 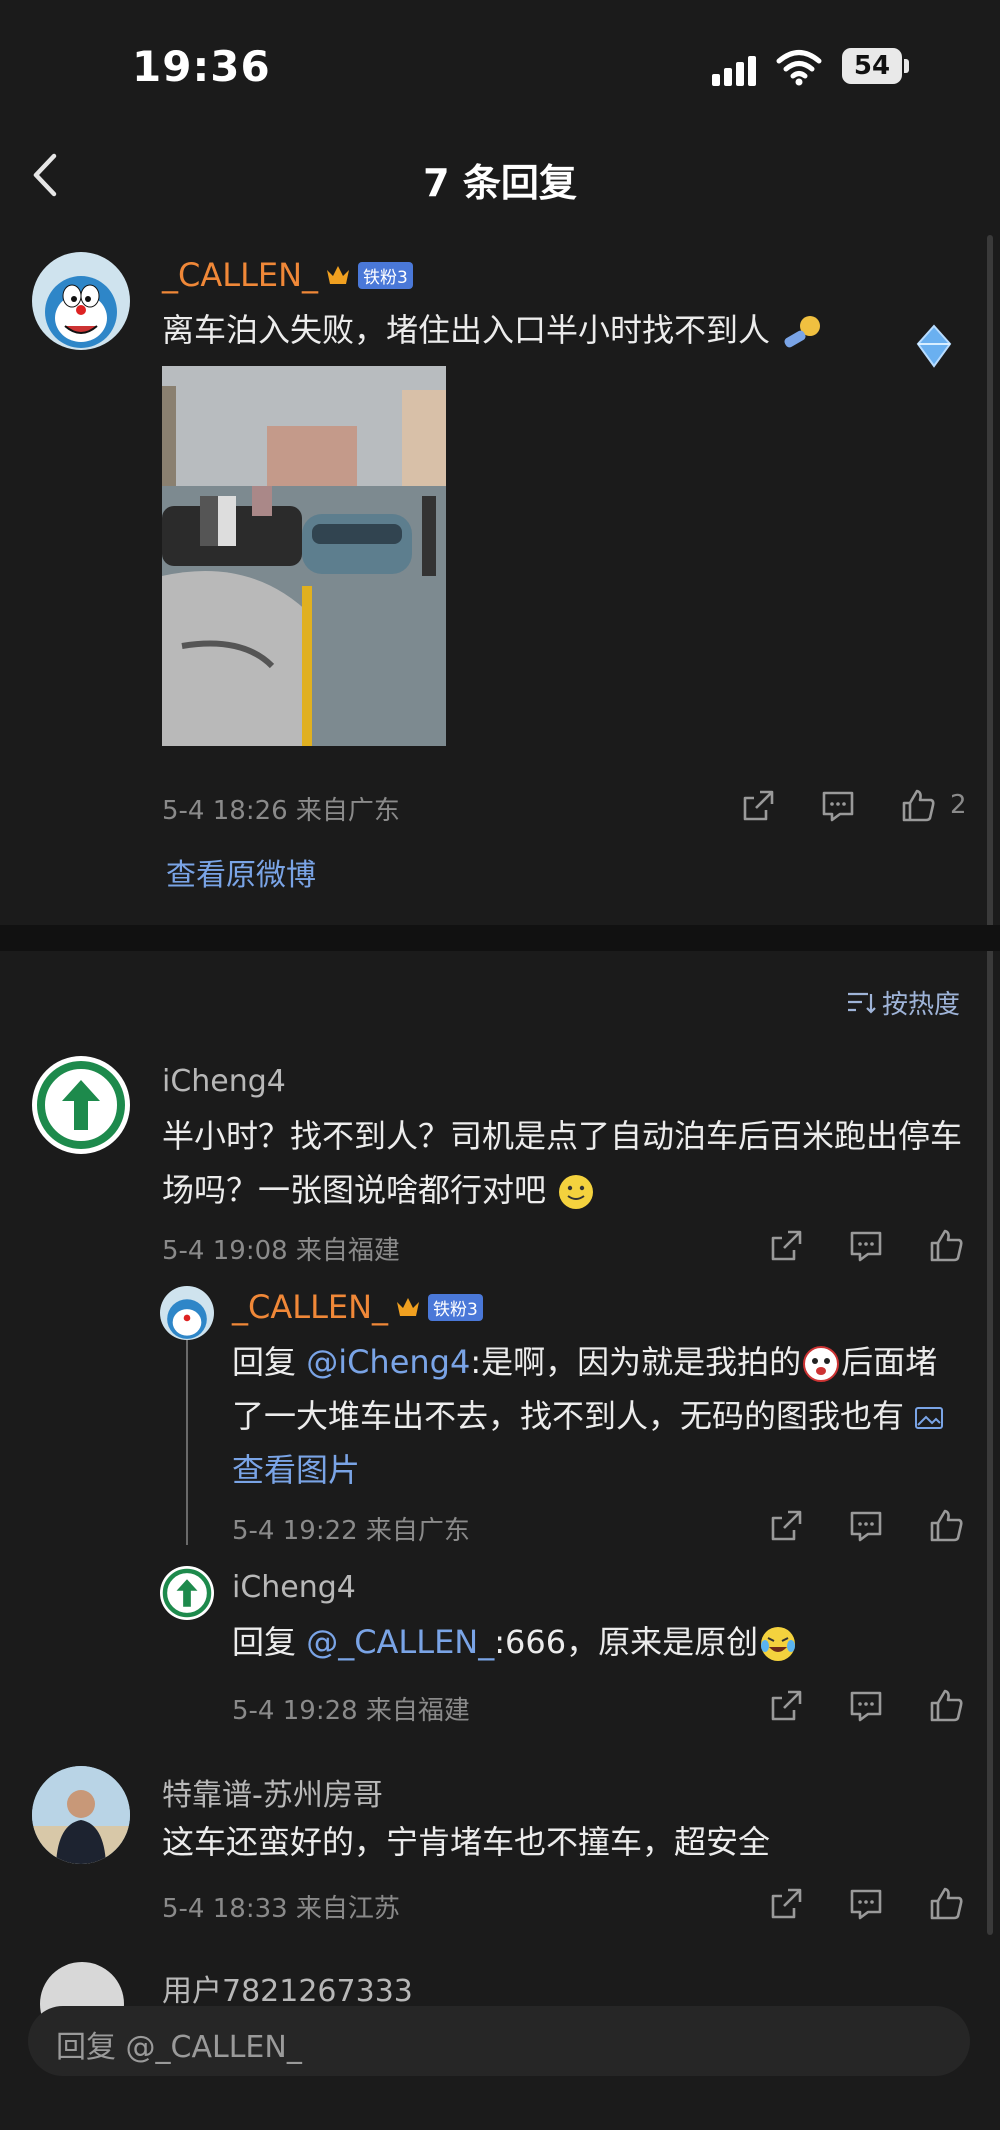 I want to click on sticker-icon, so click(x=802, y=332).